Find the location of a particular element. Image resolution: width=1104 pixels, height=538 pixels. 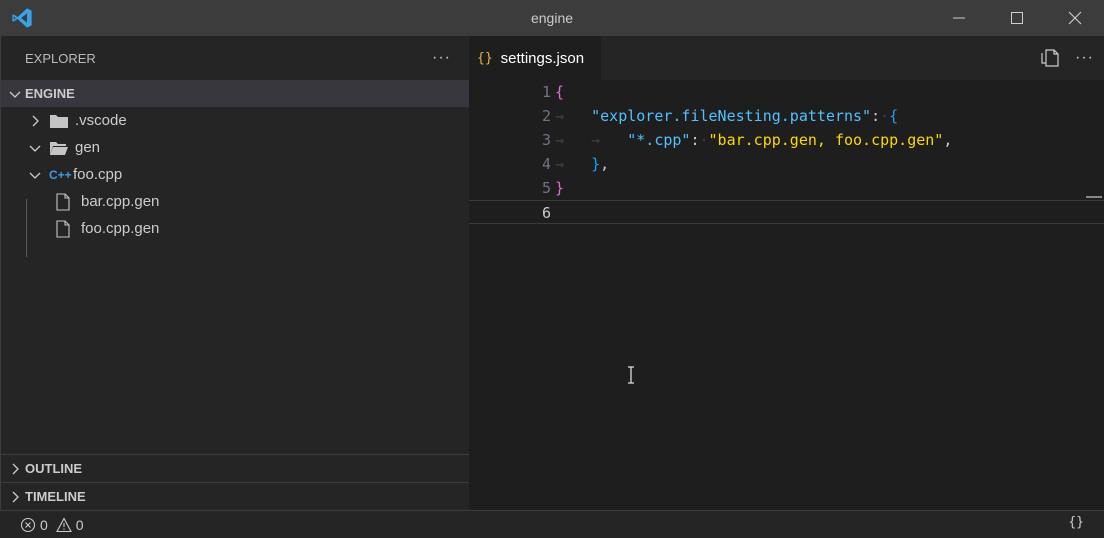

tree-item-gen: gen is located at coordinates (235, 147).